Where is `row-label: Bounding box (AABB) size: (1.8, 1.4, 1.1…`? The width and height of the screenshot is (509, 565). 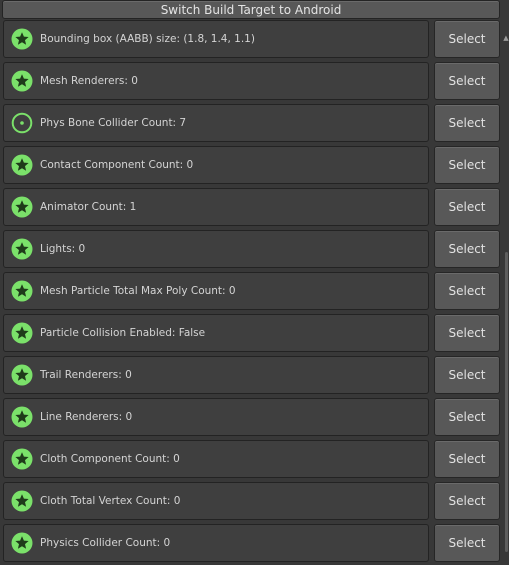 row-label: Bounding box (AABB) size: (1.8, 1.4, 1.1… is located at coordinates (147, 39).